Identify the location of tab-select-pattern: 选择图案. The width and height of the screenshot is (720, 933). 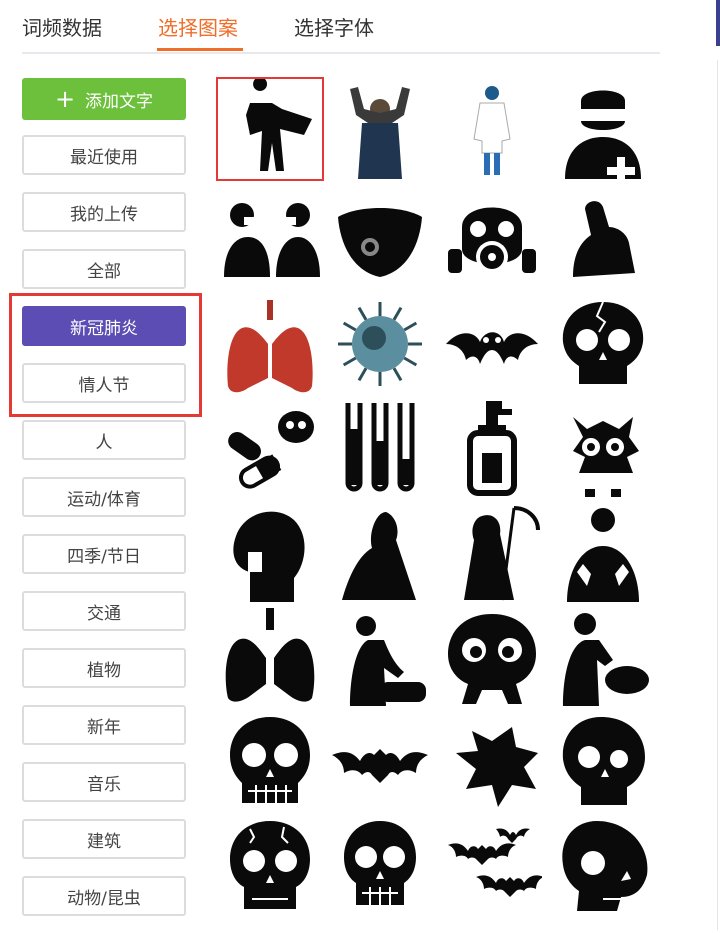
(198, 26).